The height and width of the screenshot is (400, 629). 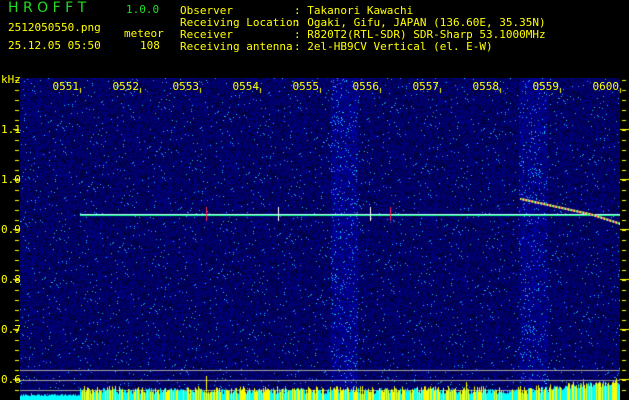 What do you see at coordinates (150, 45) in the screenshot?
I see `meteor-count: 108` at bounding box center [150, 45].